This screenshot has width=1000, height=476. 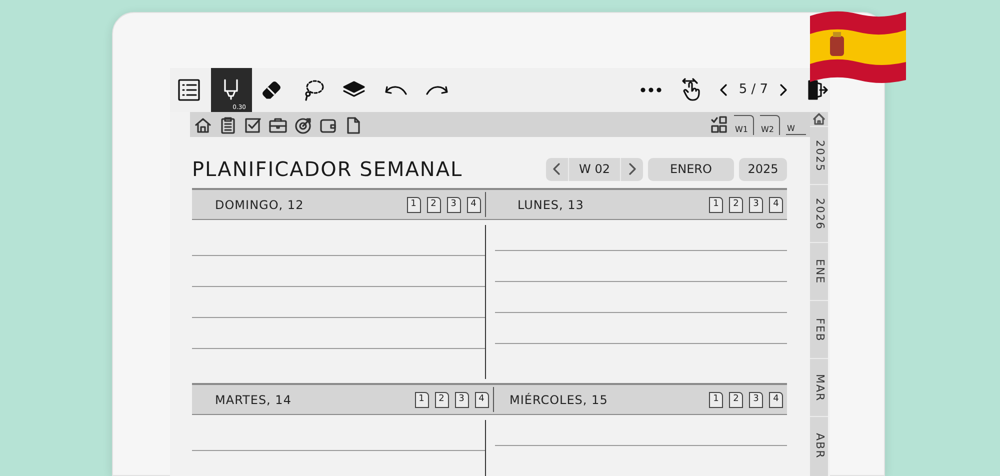 I want to click on day-label: MIÉRCOLES, 15, so click(x=559, y=400).